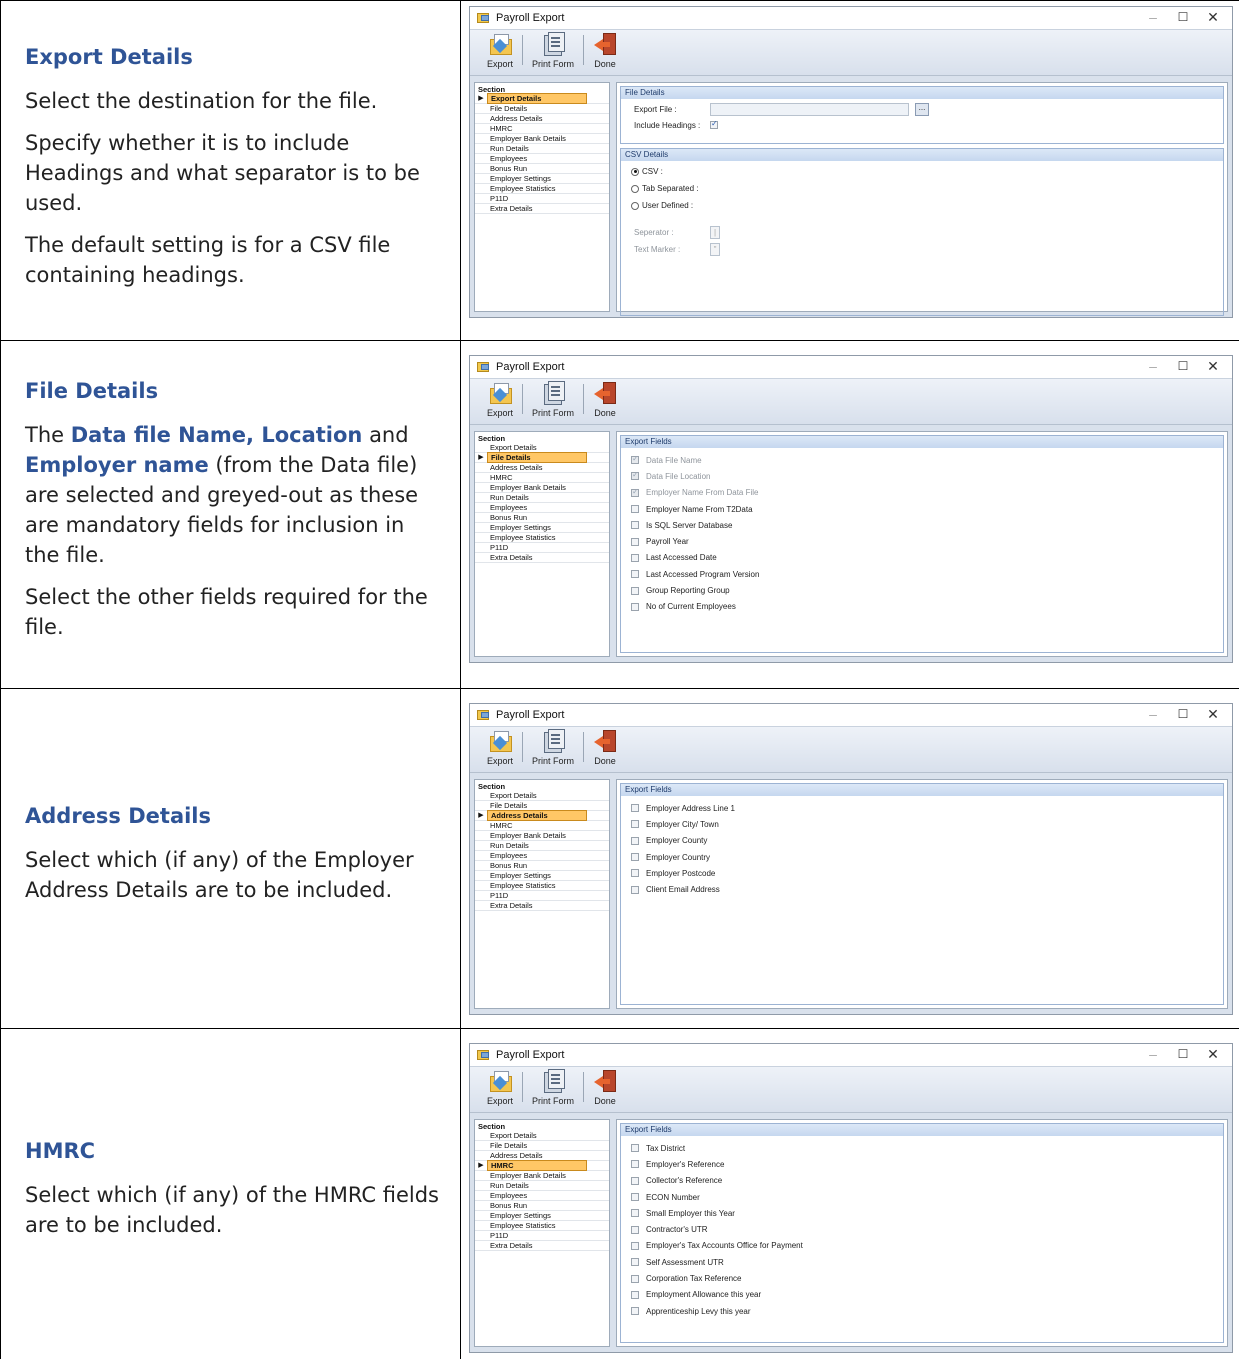 Image resolution: width=1239 pixels, height=1359 pixels. What do you see at coordinates (715, 249) in the screenshot?
I see `text-marker-input: "` at bounding box center [715, 249].